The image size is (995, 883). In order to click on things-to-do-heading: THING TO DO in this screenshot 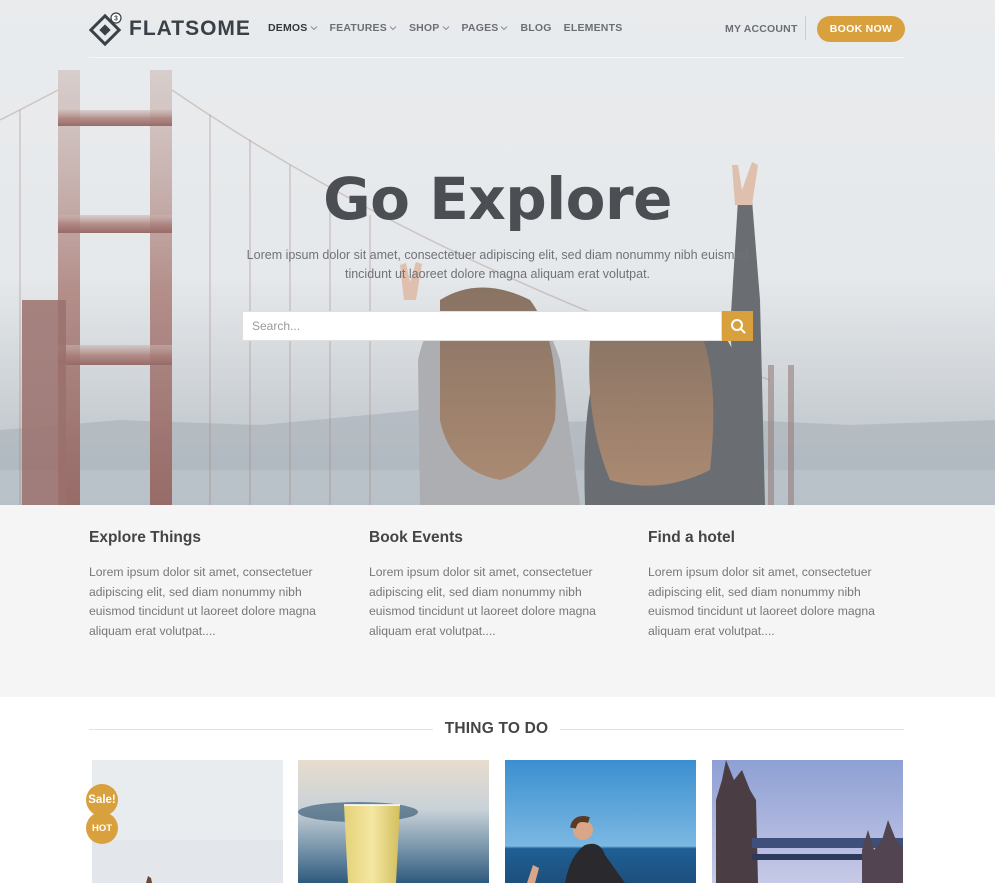, I will do `click(496, 729)`.